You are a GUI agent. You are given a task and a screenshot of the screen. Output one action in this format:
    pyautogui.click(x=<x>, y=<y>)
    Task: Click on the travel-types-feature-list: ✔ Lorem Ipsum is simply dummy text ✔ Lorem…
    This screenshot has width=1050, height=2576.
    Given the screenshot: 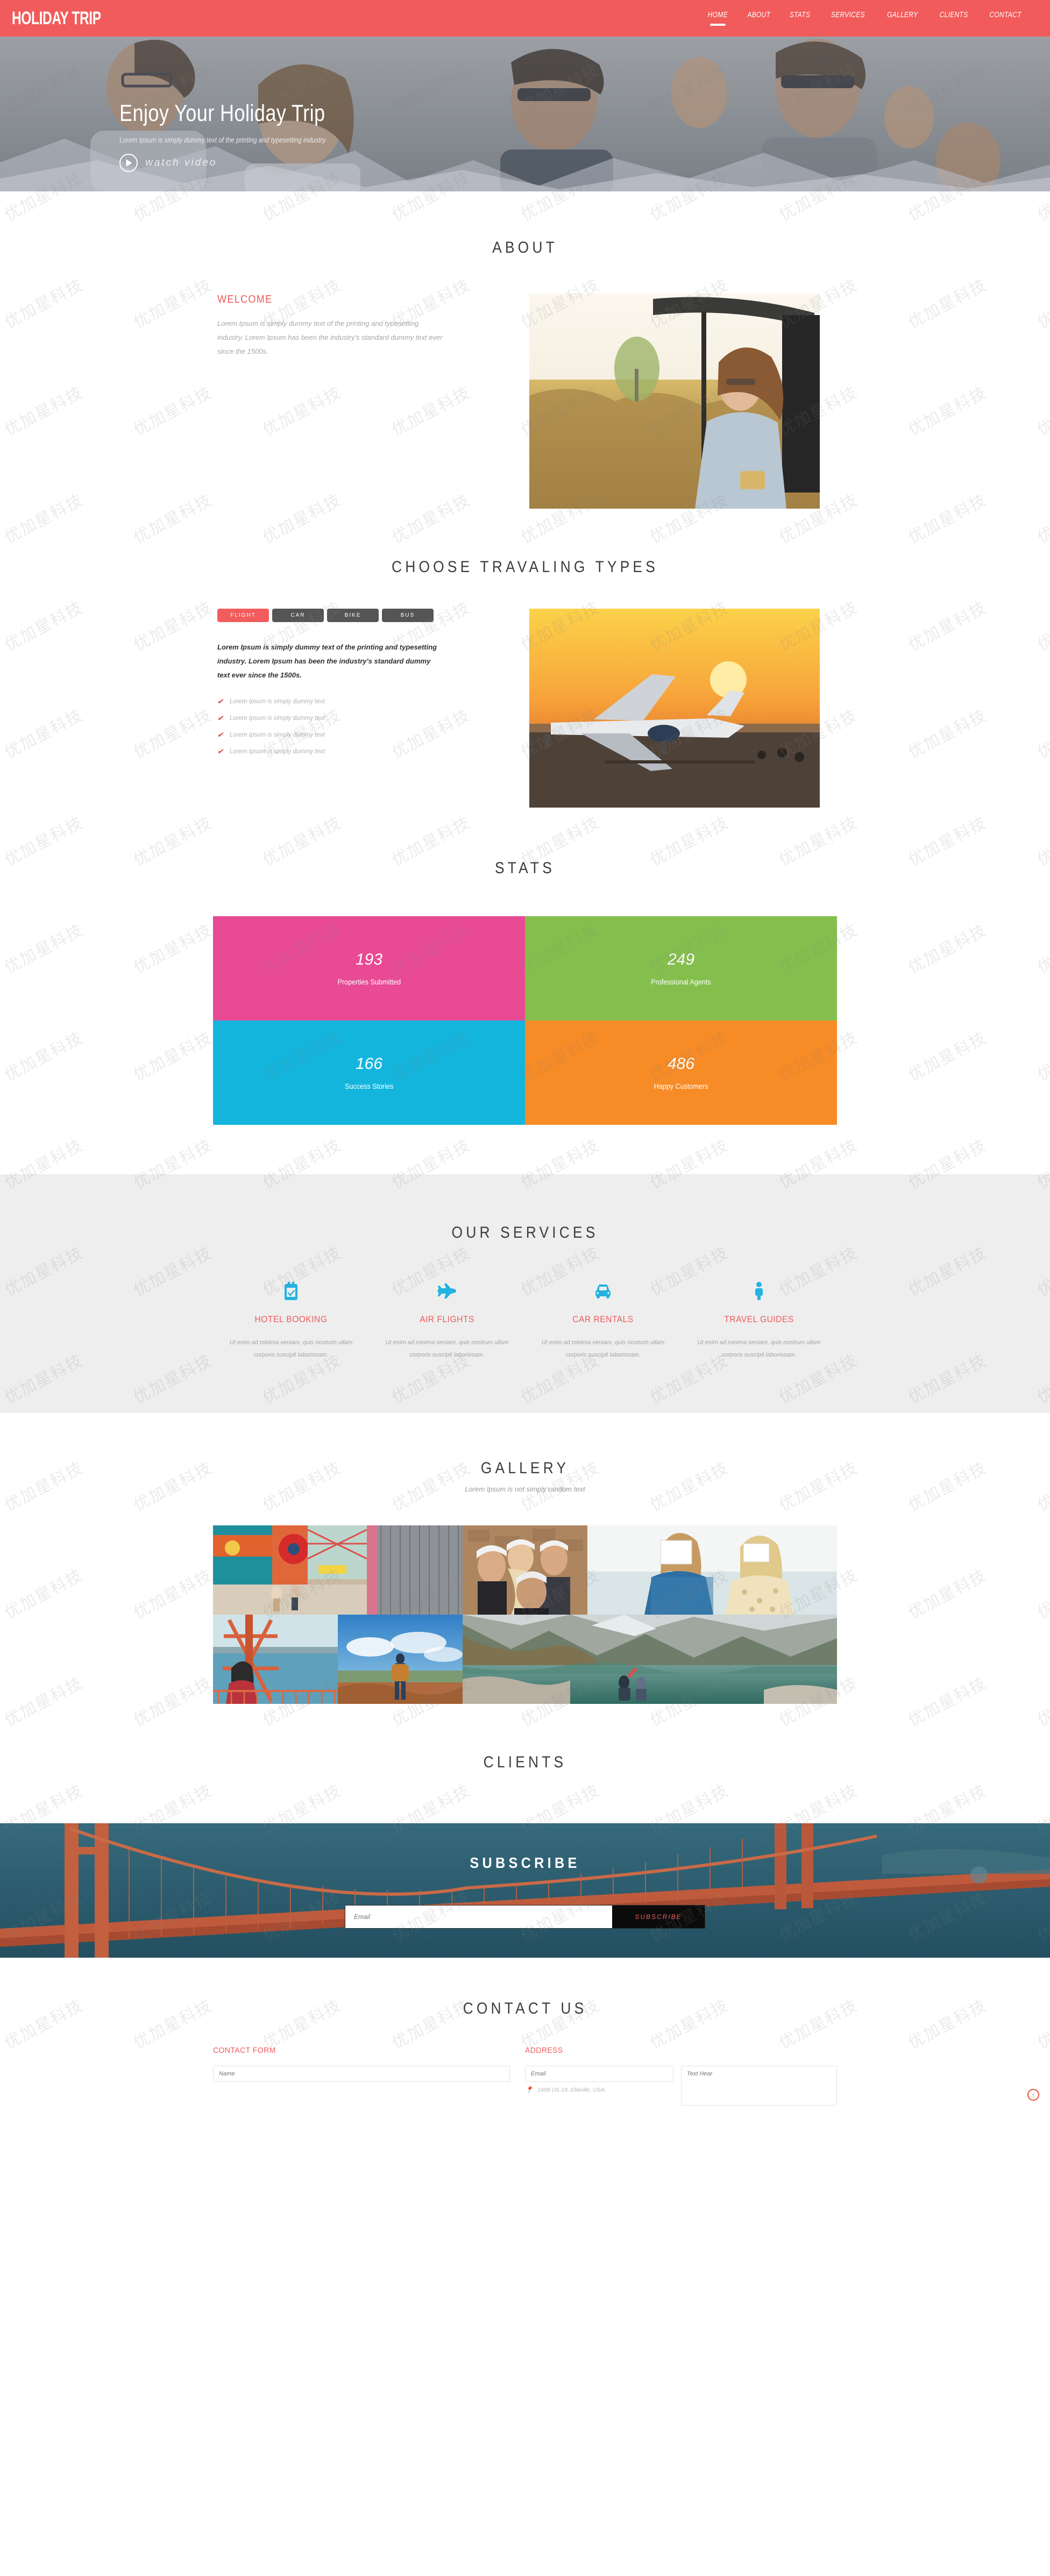 What is the action you would take?
    pyautogui.click(x=354, y=726)
    